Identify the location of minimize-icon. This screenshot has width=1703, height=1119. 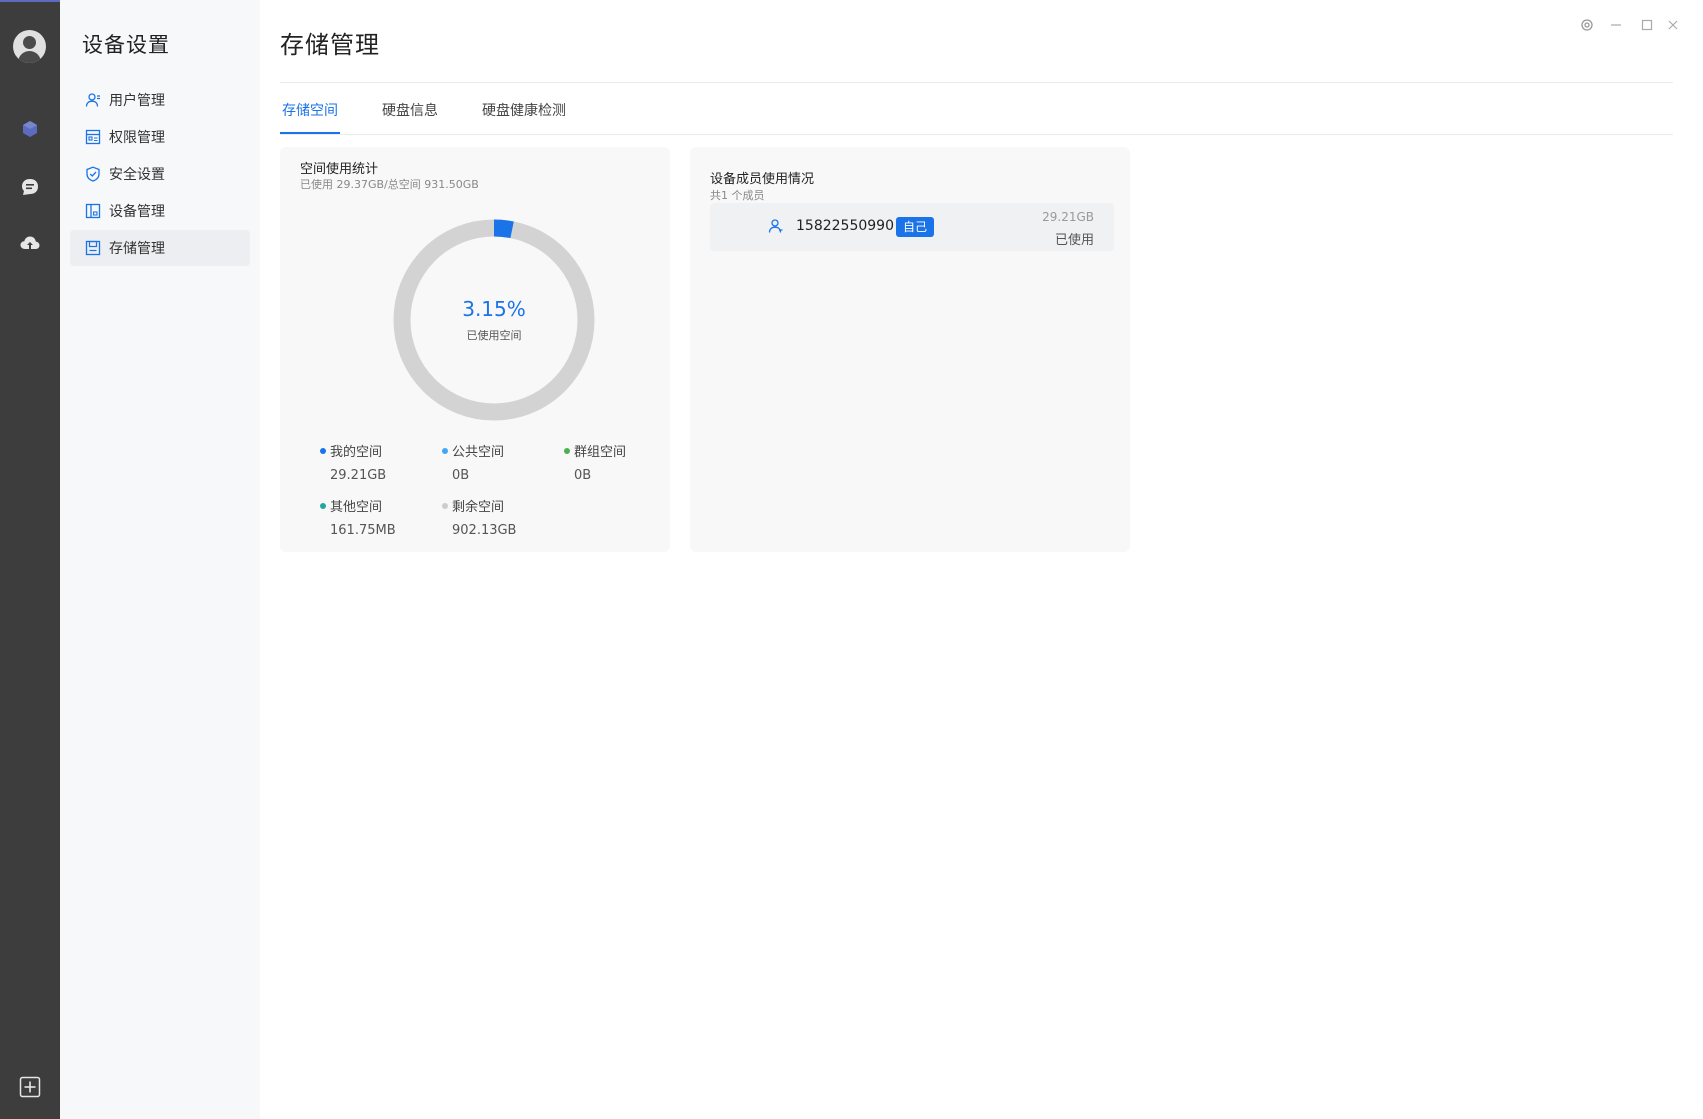
(1616, 25).